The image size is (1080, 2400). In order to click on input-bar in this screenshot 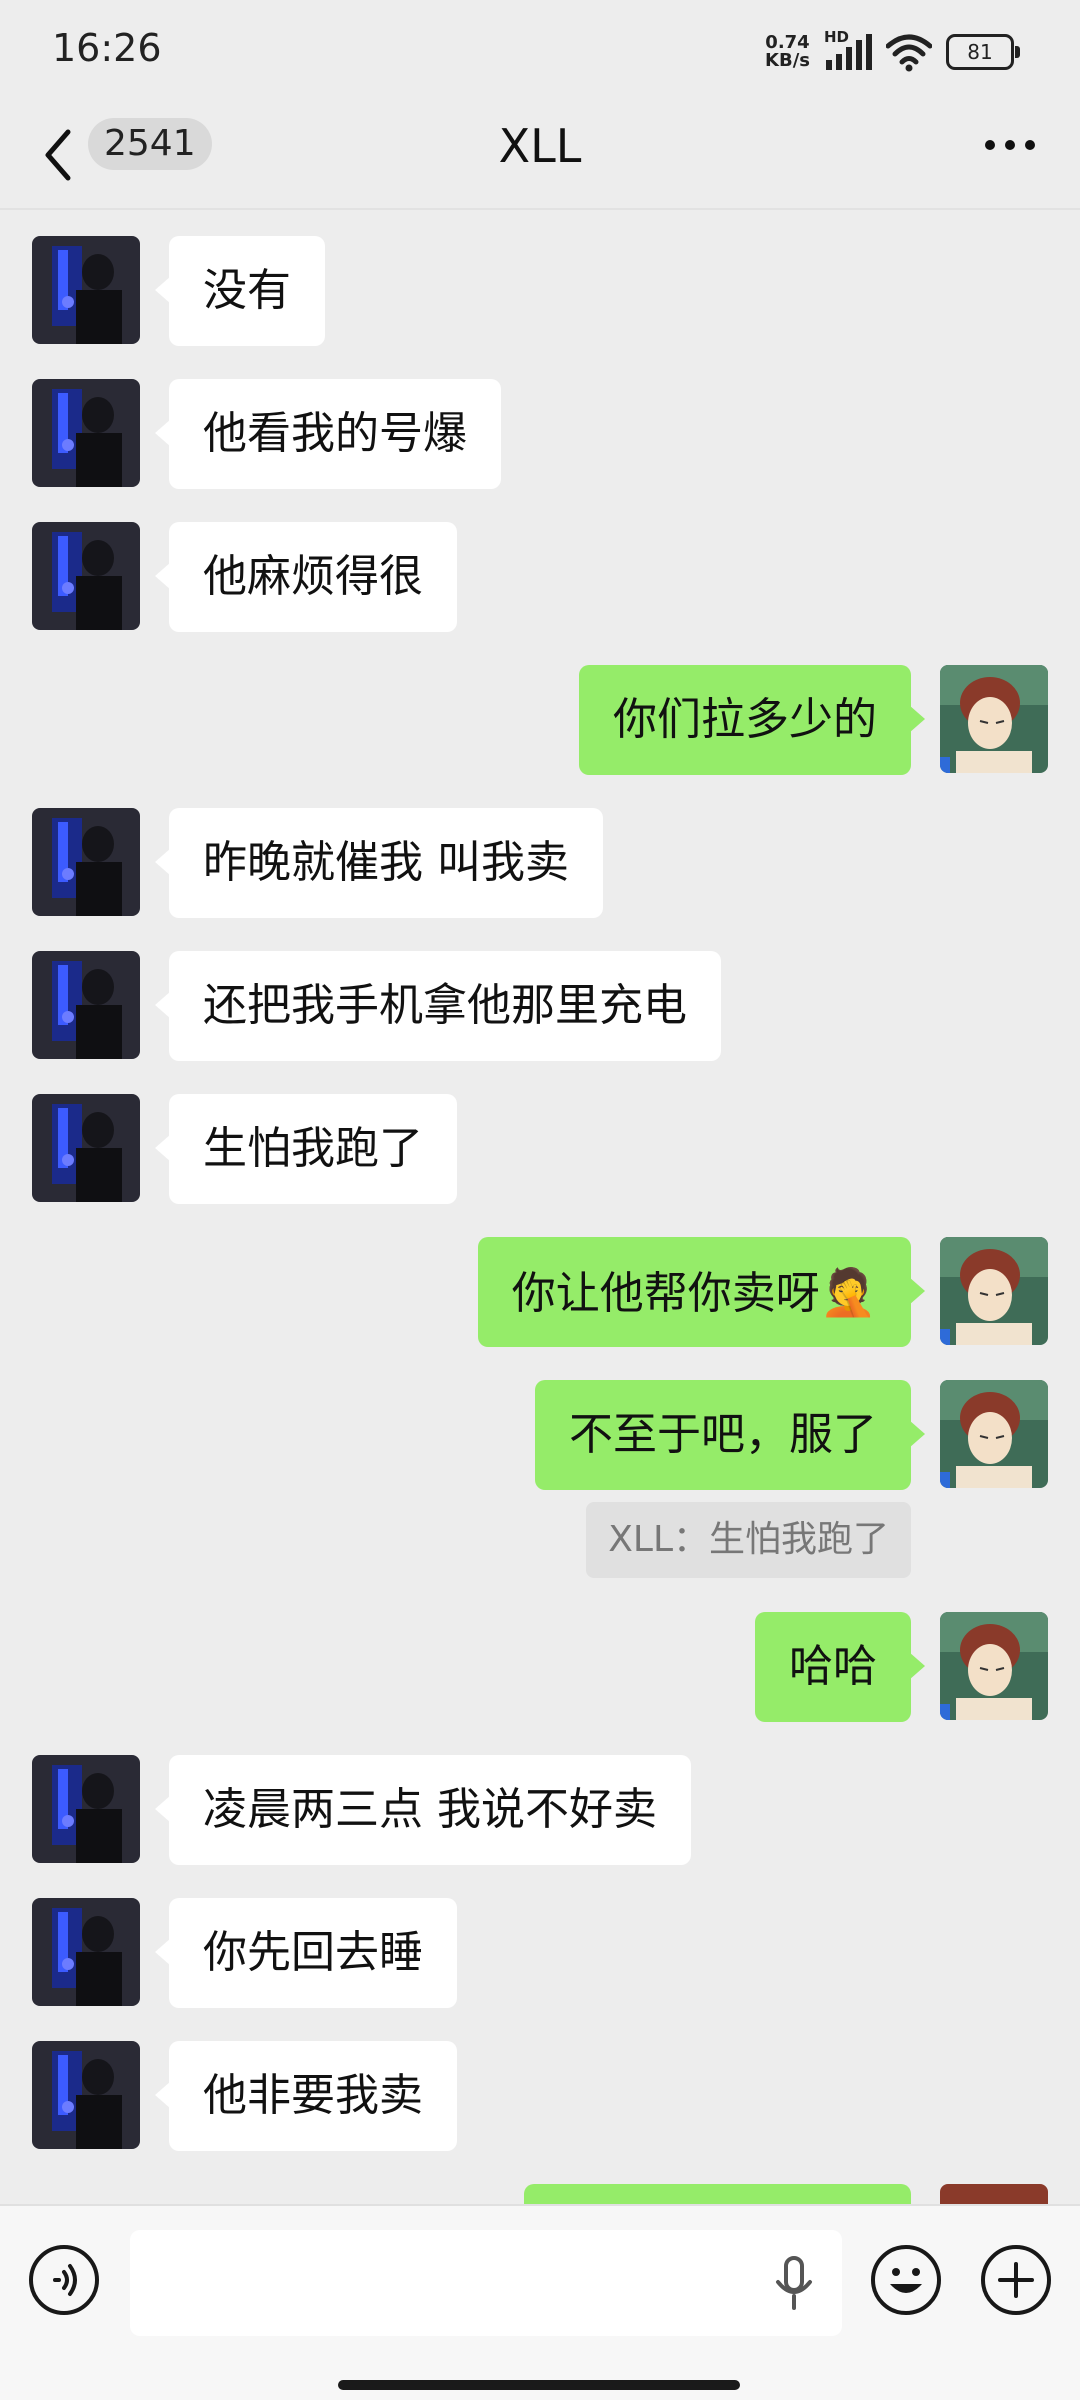, I will do `click(540, 2302)`.